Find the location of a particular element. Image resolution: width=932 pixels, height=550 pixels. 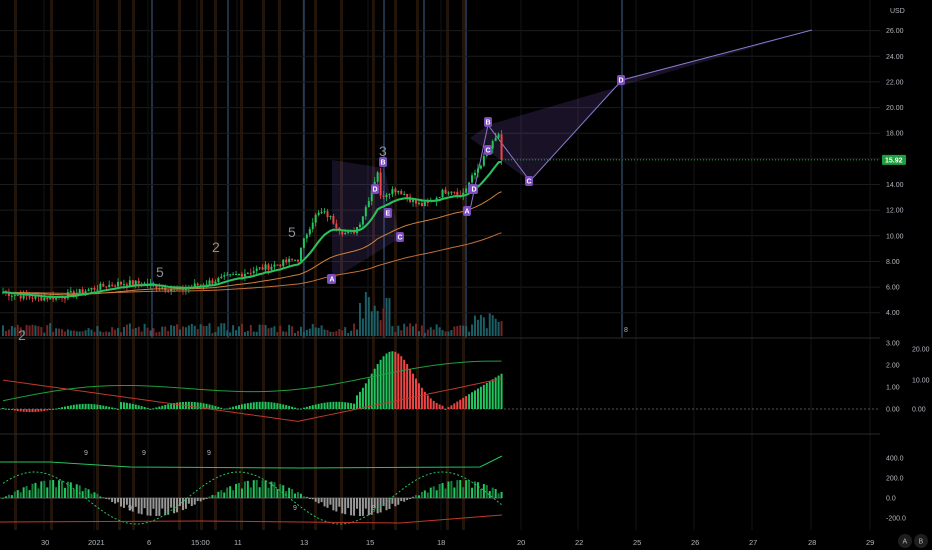

price-tick: 8.00 is located at coordinates (893, 262).